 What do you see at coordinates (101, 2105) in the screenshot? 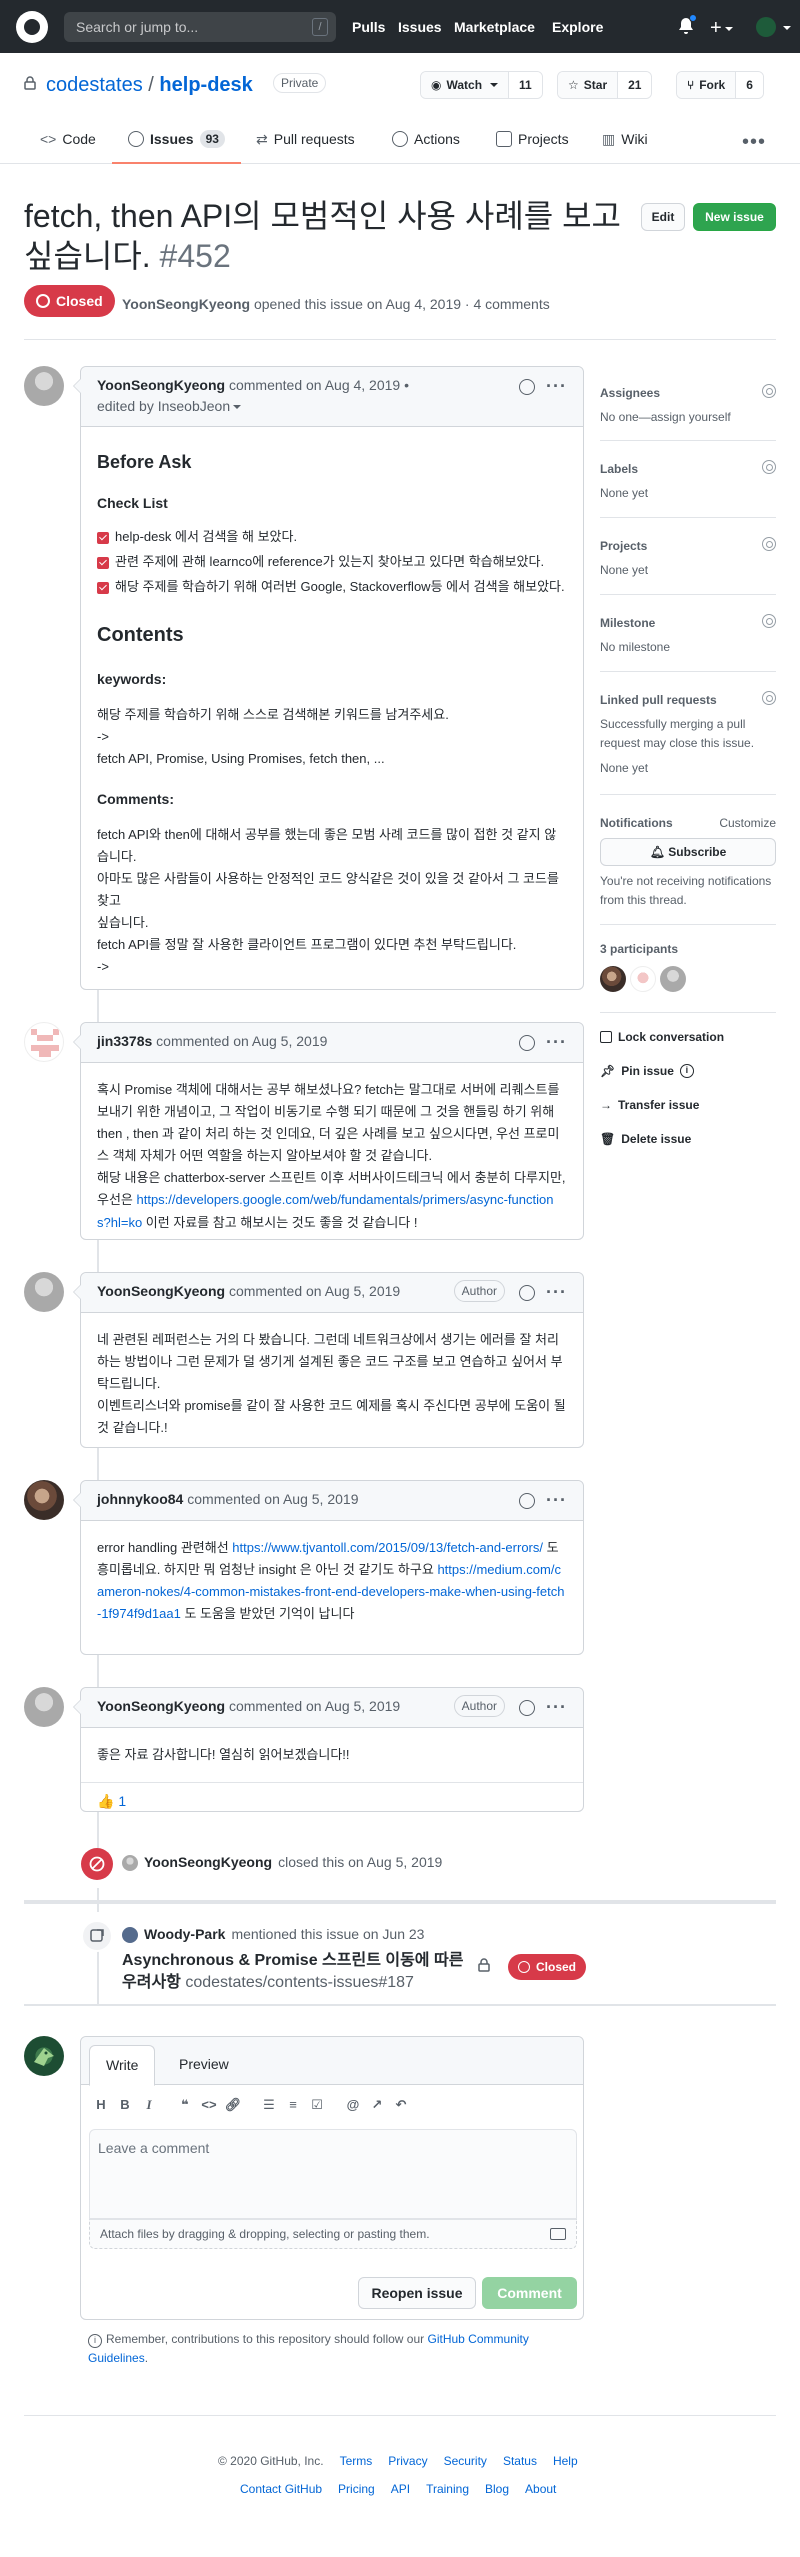
I see `heading-icon: H` at bounding box center [101, 2105].